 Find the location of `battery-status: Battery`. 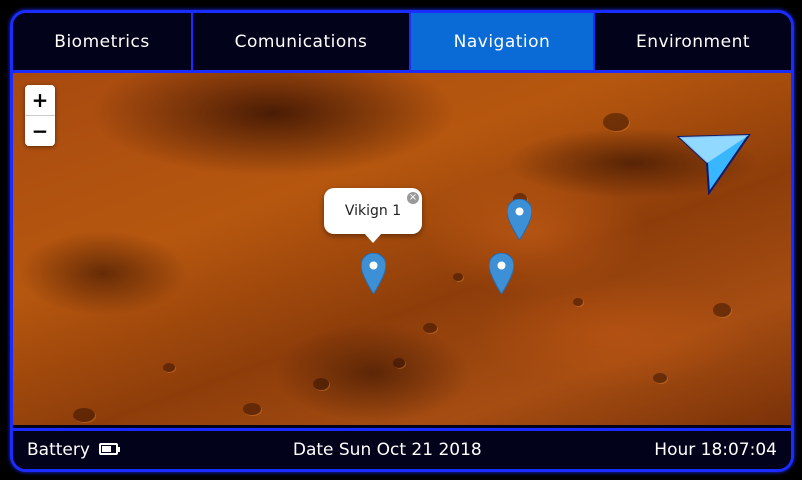

battery-status: Battery is located at coordinates (74, 450).